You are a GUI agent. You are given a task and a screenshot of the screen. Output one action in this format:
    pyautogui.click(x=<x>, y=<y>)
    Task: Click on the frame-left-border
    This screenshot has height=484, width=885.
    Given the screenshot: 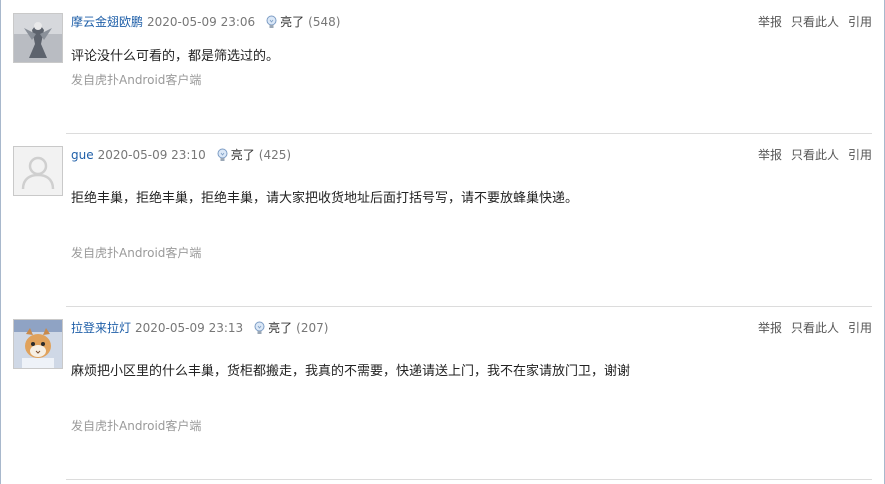 What is the action you would take?
    pyautogui.click(x=0, y=242)
    